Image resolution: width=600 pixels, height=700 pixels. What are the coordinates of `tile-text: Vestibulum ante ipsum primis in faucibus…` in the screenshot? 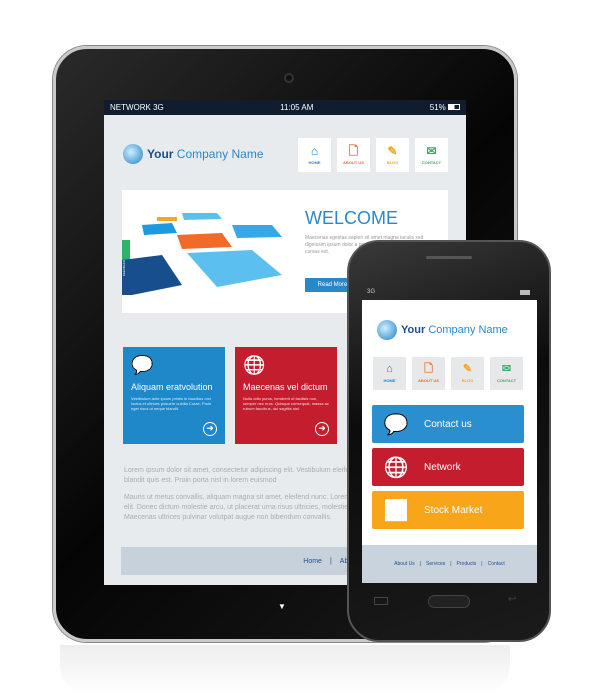 It's located at (171, 403).